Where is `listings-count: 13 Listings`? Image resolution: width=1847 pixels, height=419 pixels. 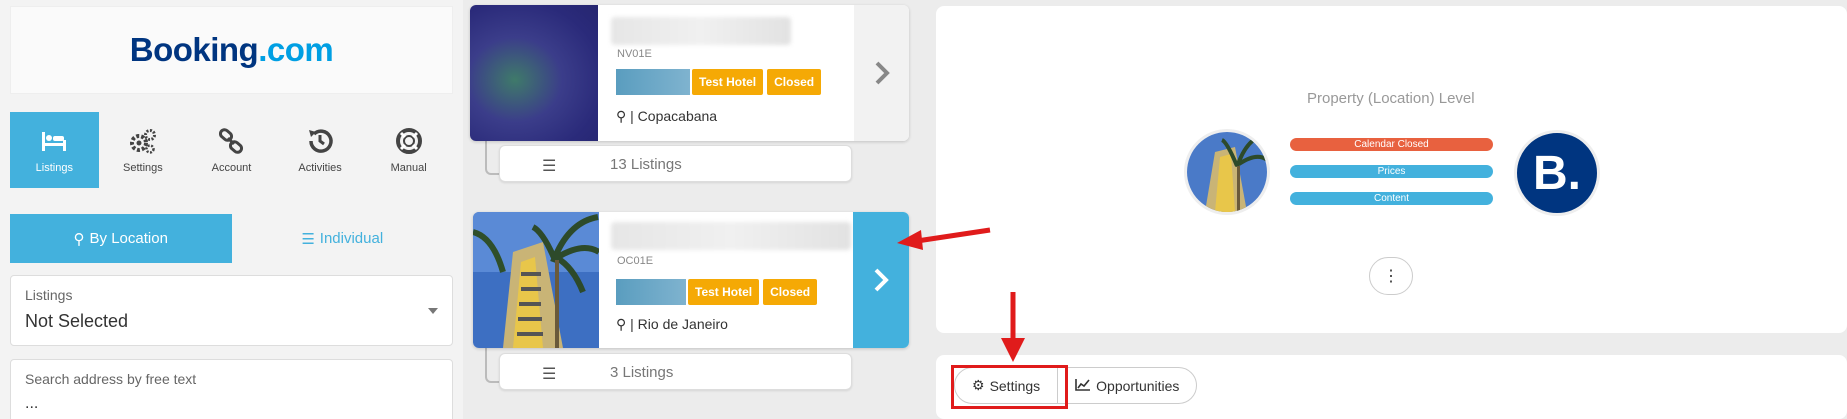 listings-count: 13 Listings is located at coordinates (646, 164).